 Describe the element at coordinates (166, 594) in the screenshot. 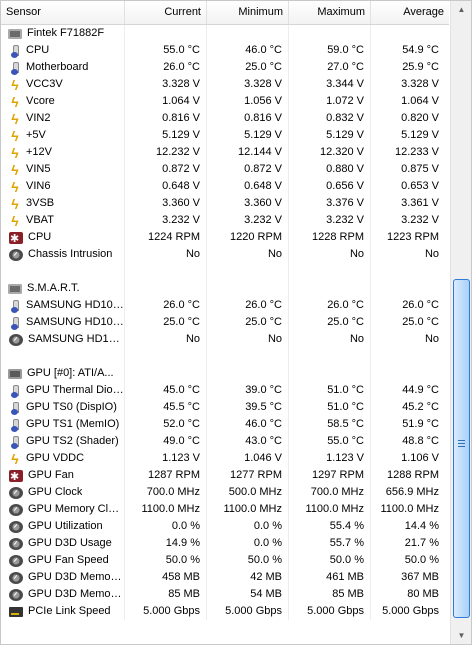

I see `current-value: 85 MB` at that location.